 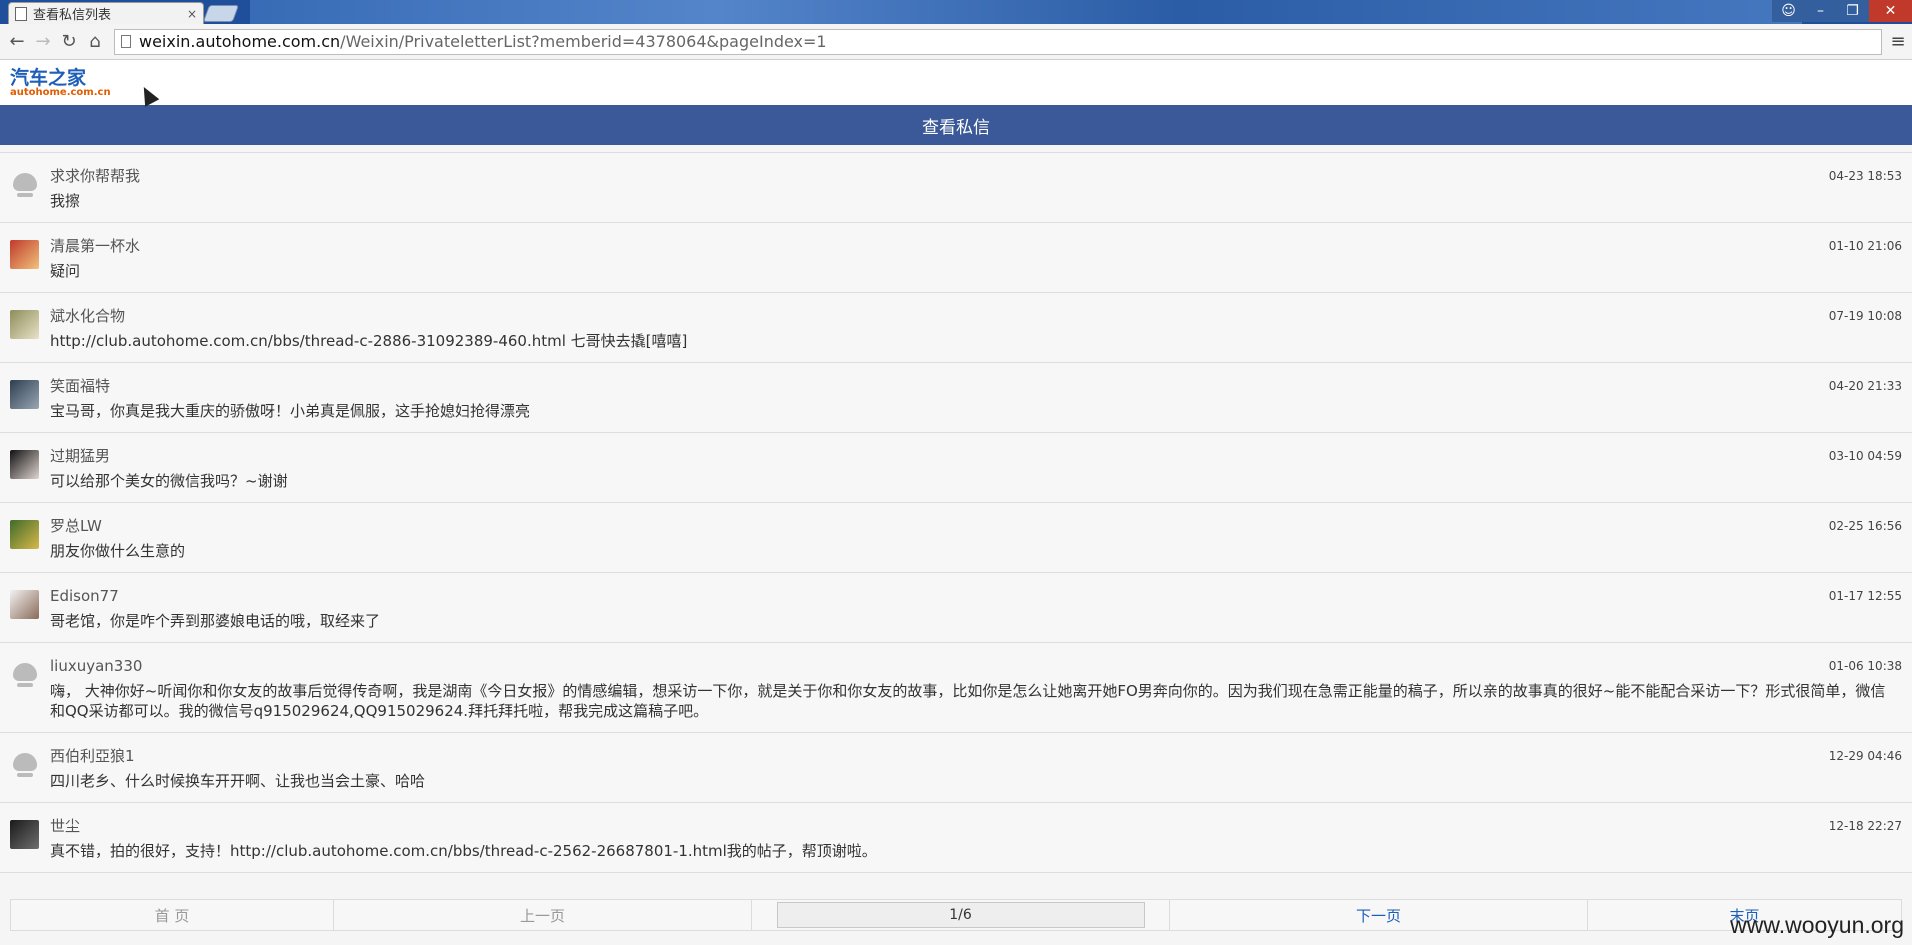 I want to click on page-header: 查看私信, so click(x=956, y=125).